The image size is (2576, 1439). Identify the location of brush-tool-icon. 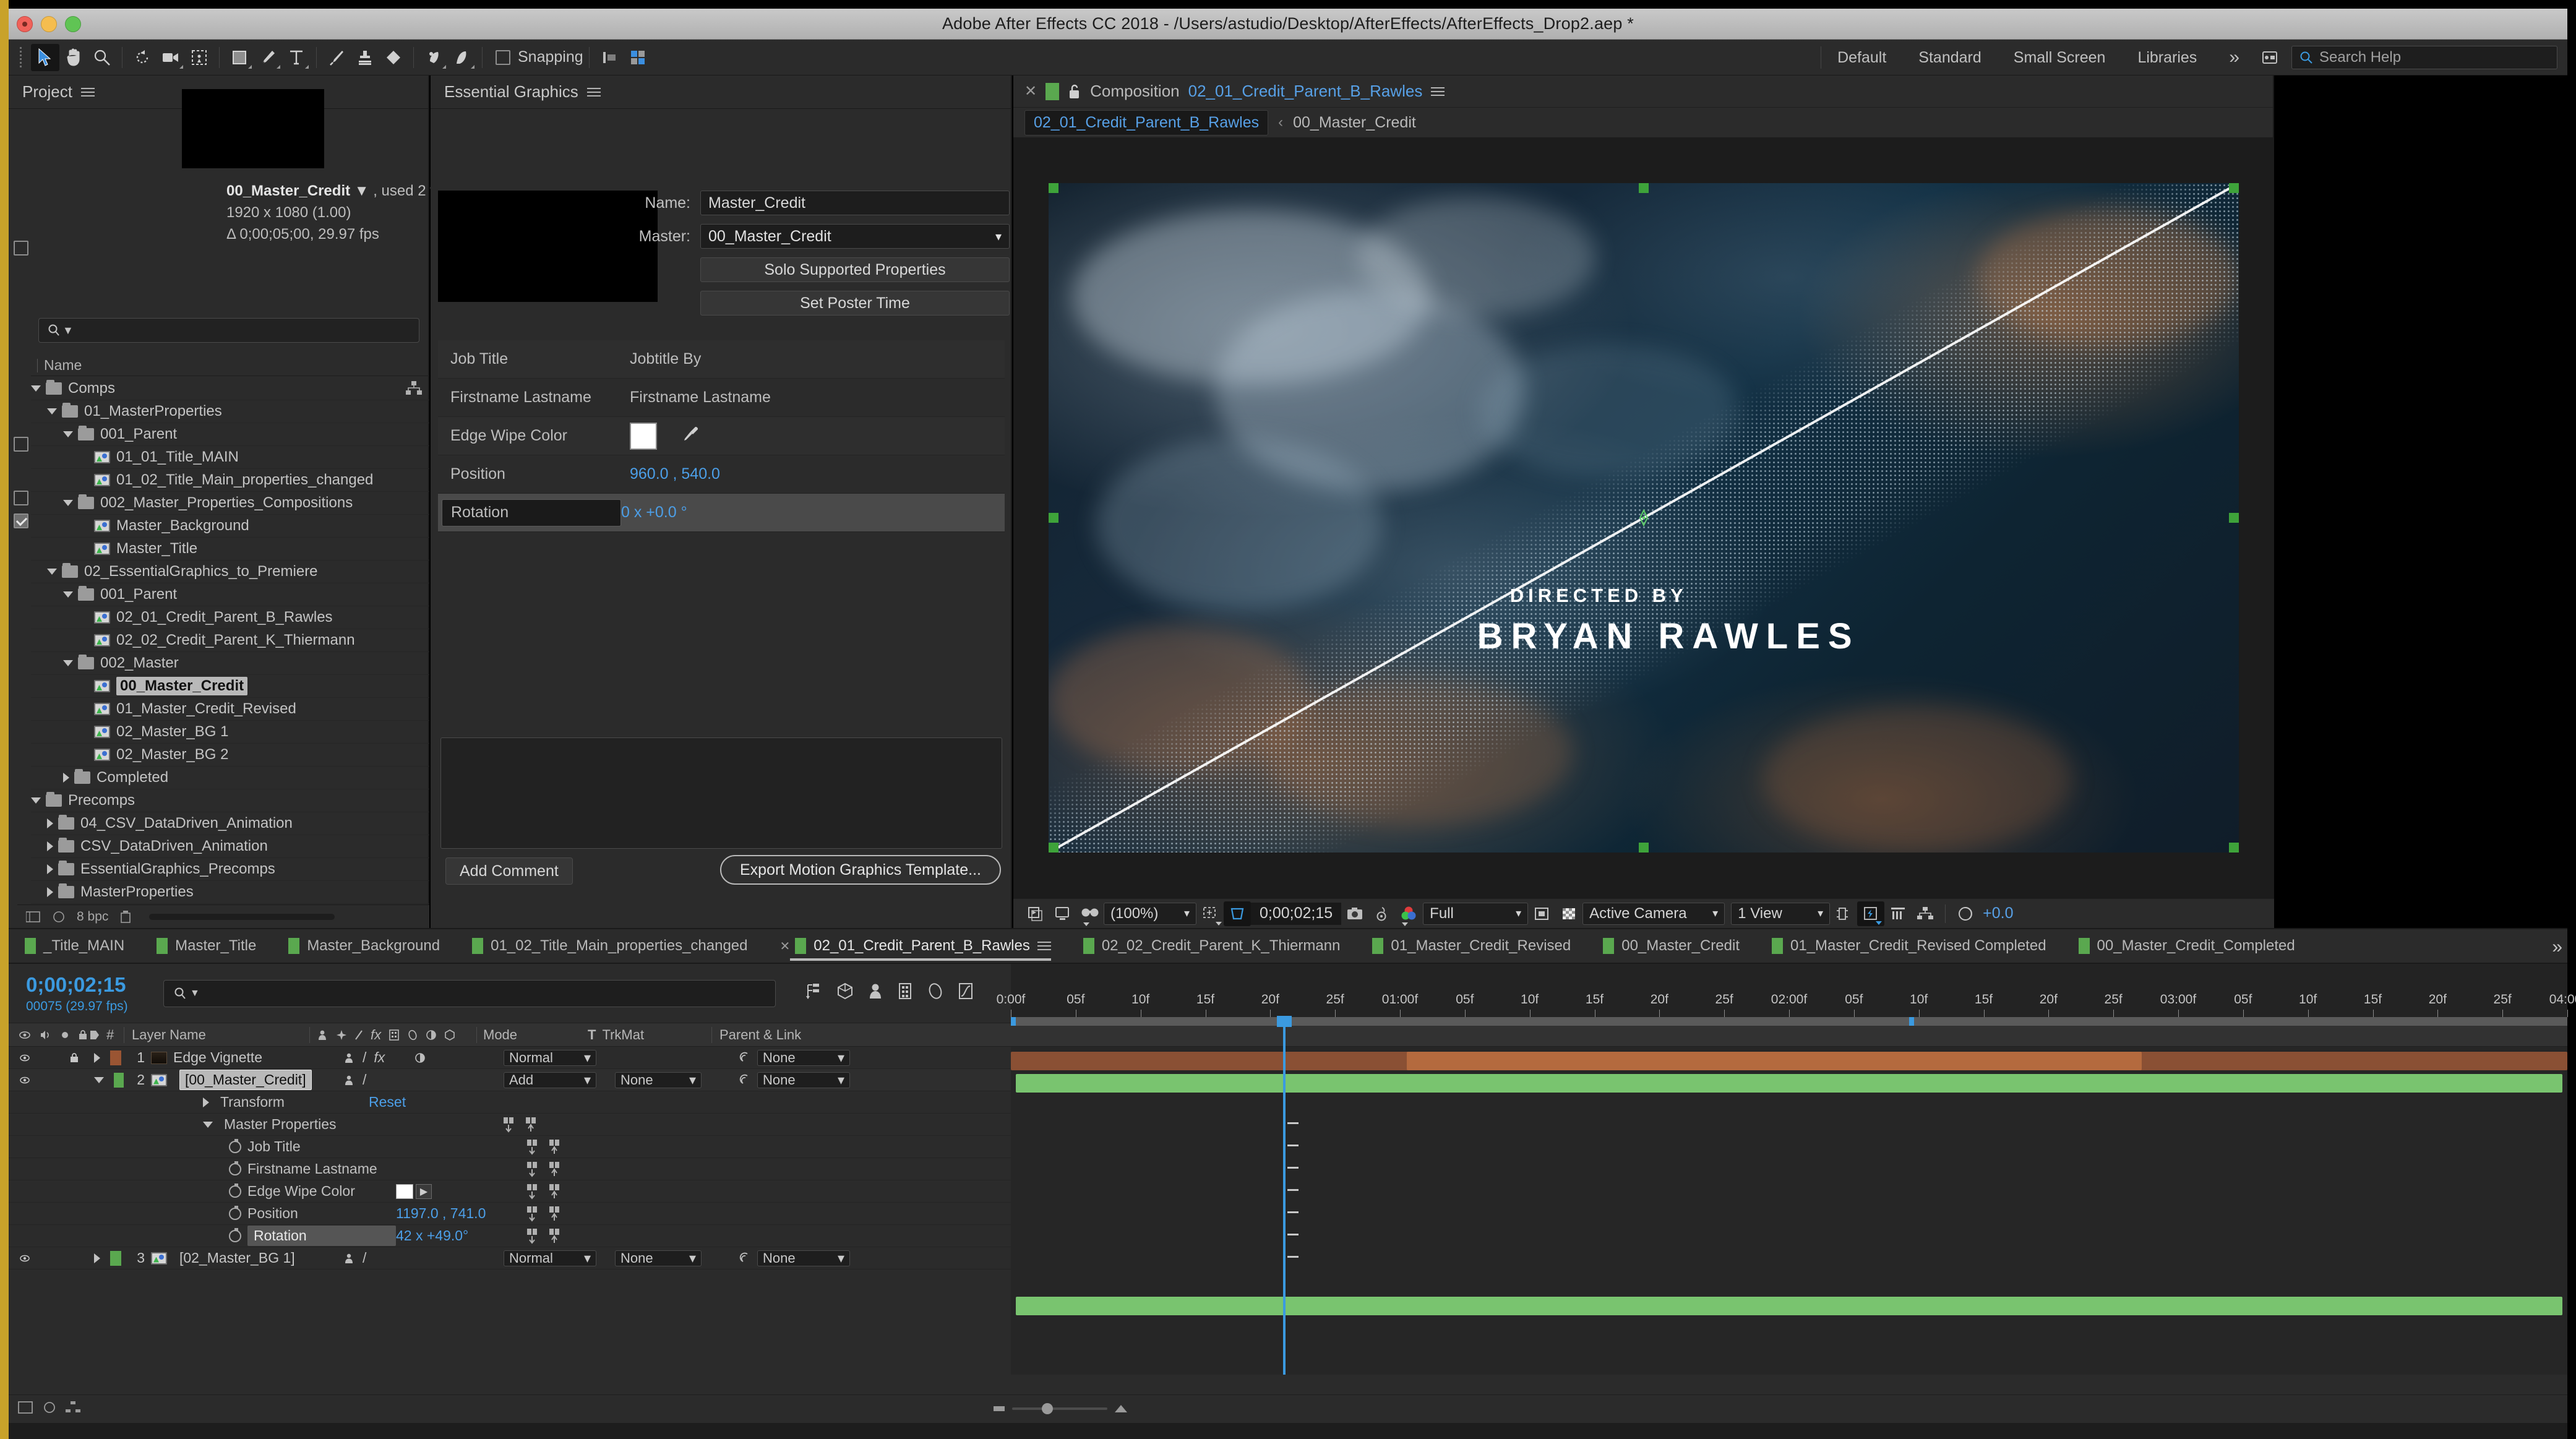
(336, 57).